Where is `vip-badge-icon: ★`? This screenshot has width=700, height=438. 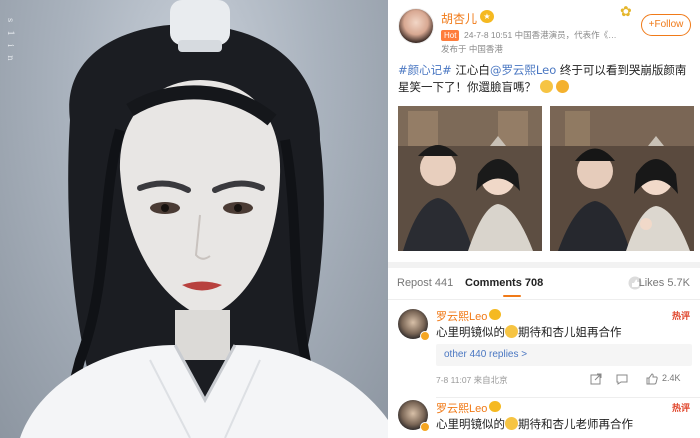
vip-badge-icon: ★ is located at coordinates (487, 16).